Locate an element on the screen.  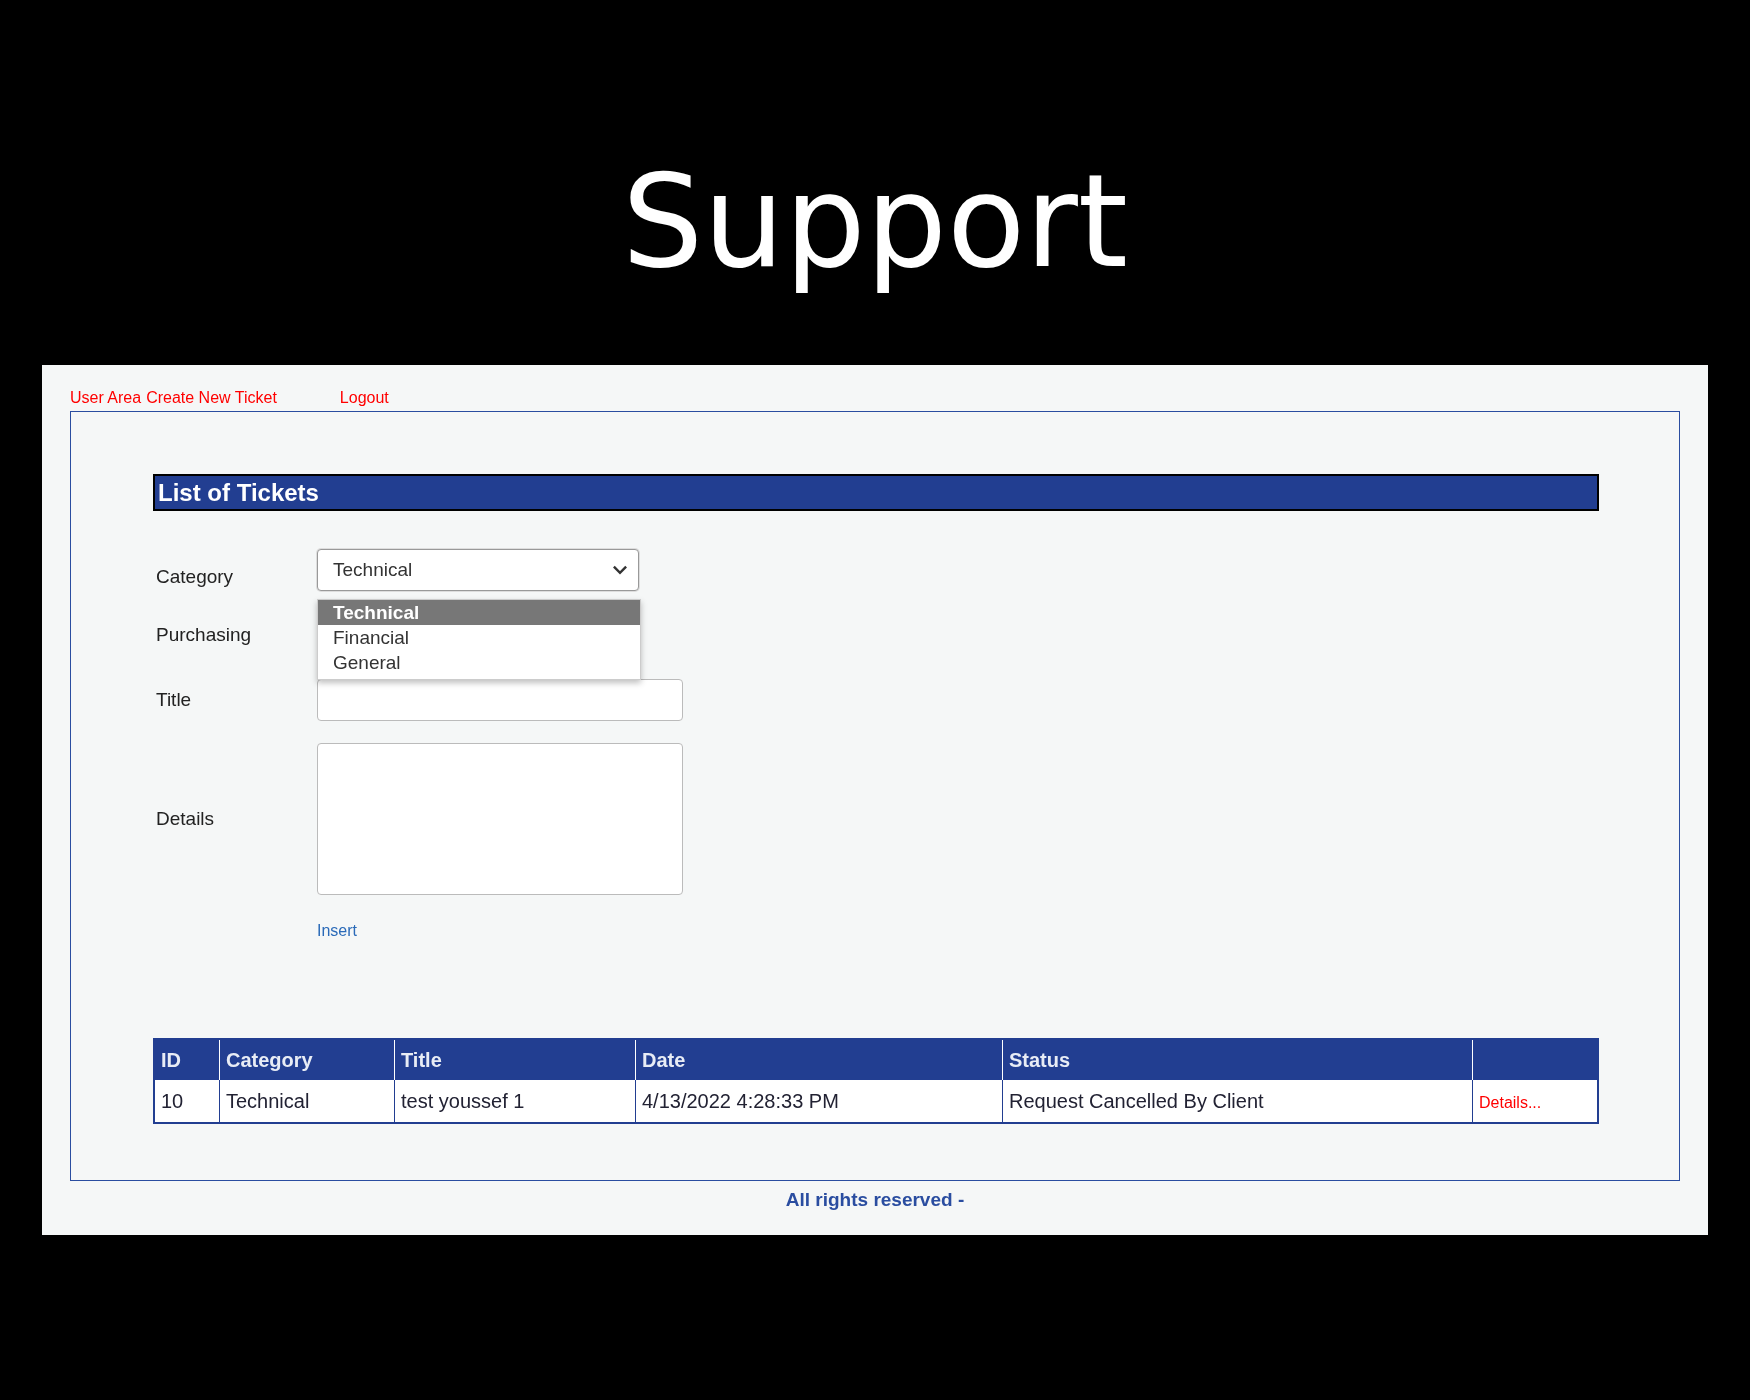
select-value: Technical is located at coordinates (373, 570).